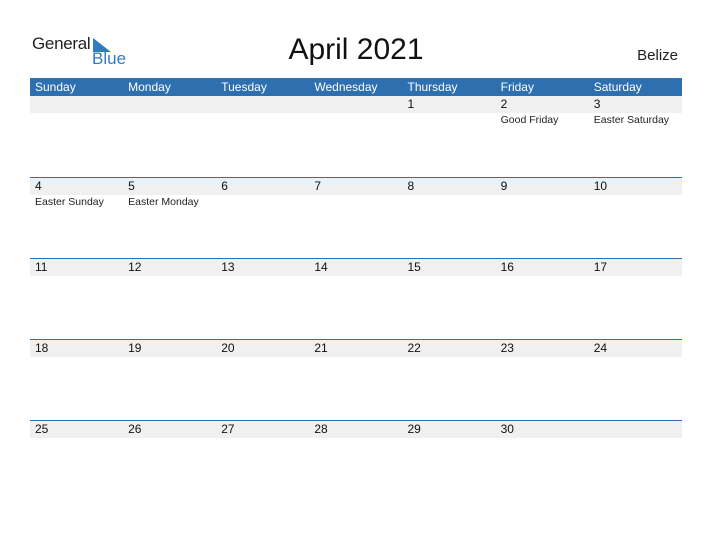  What do you see at coordinates (163, 202) in the screenshot?
I see `holiday-label: Easter Monday` at bounding box center [163, 202].